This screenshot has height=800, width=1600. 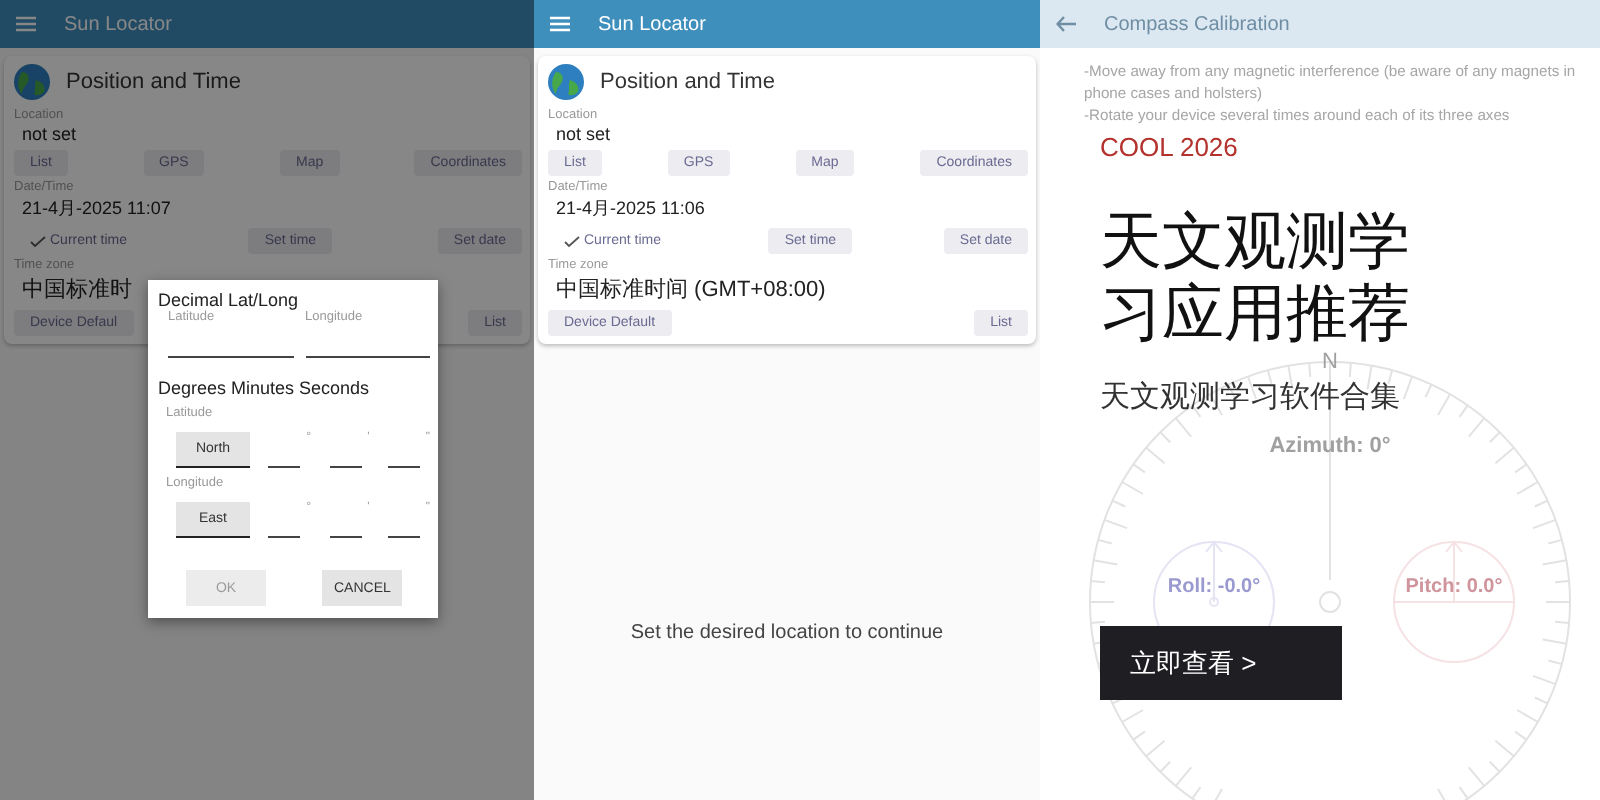 I want to click on section-value: 21-4月-2025 11:07, so click(x=96, y=209).